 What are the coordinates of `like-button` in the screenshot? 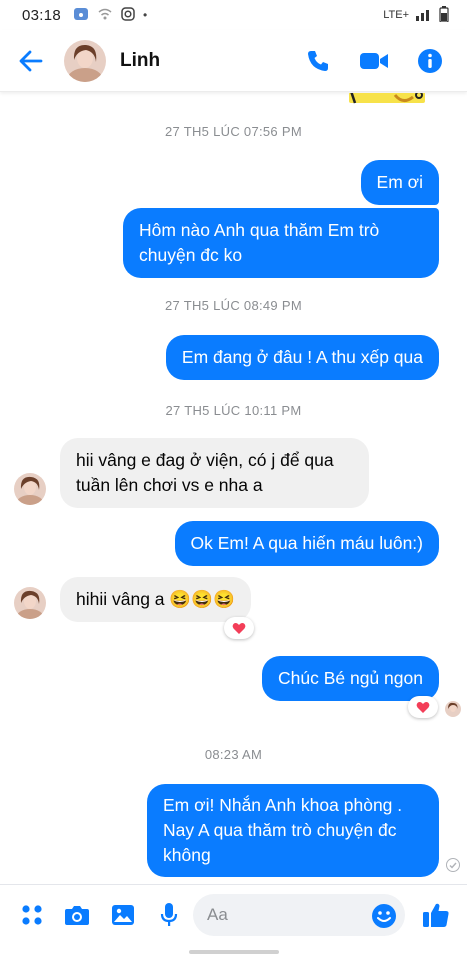 It's located at (436, 915).